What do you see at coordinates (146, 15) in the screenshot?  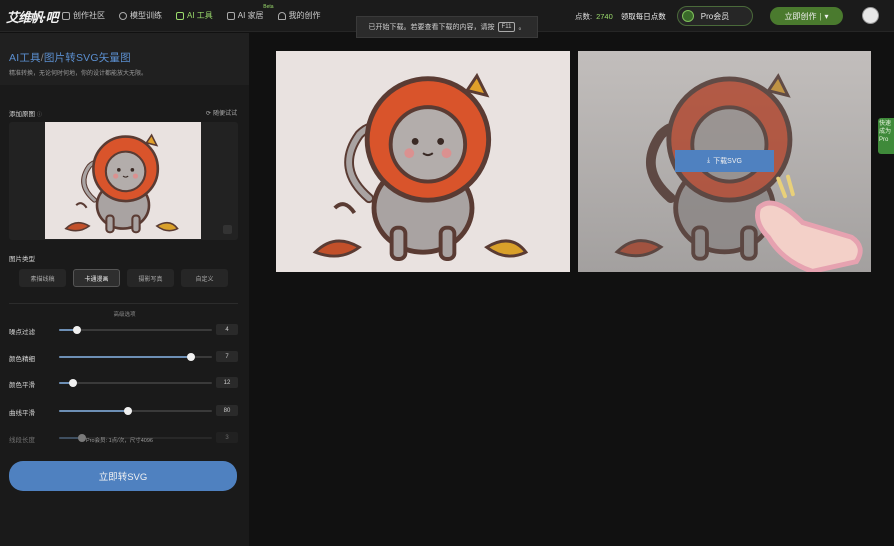 I see `nav-item-label: 模型训练` at bounding box center [146, 15].